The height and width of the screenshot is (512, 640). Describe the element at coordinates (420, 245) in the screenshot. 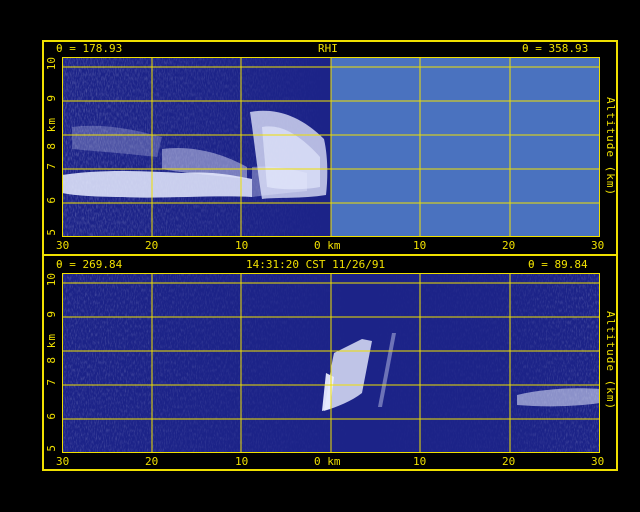

I see `top-xtick-10-right: 10` at that location.